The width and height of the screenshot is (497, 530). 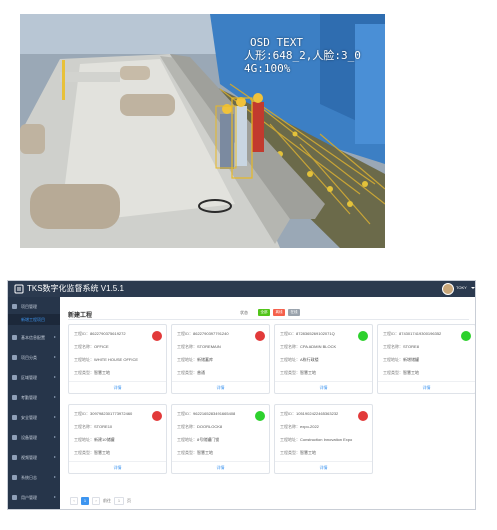 What do you see at coordinates (29, 357) in the screenshot?
I see `sidebar-item-label: 项目分类` at bounding box center [29, 357].